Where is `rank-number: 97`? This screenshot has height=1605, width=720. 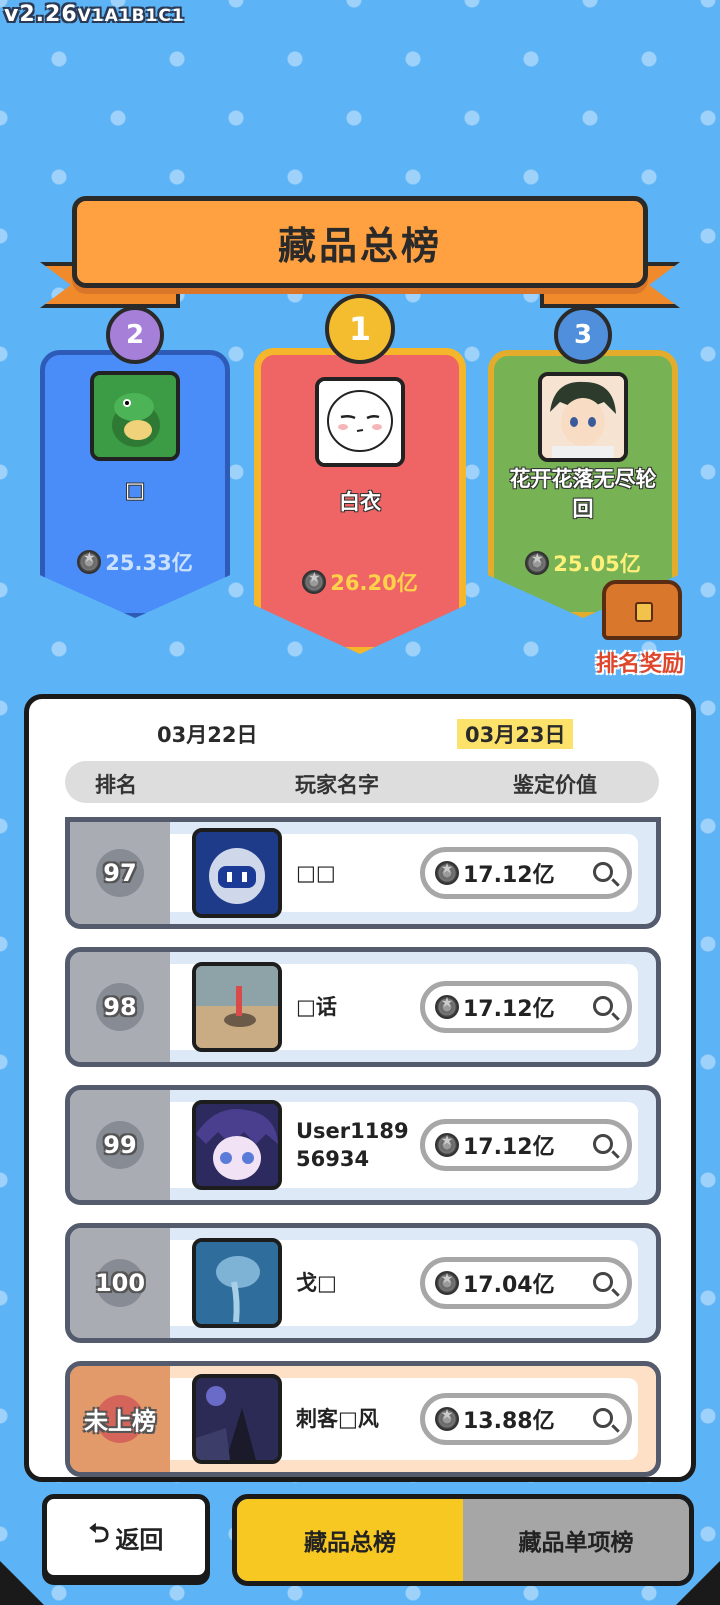
rank-number: 97 is located at coordinates (120, 873).